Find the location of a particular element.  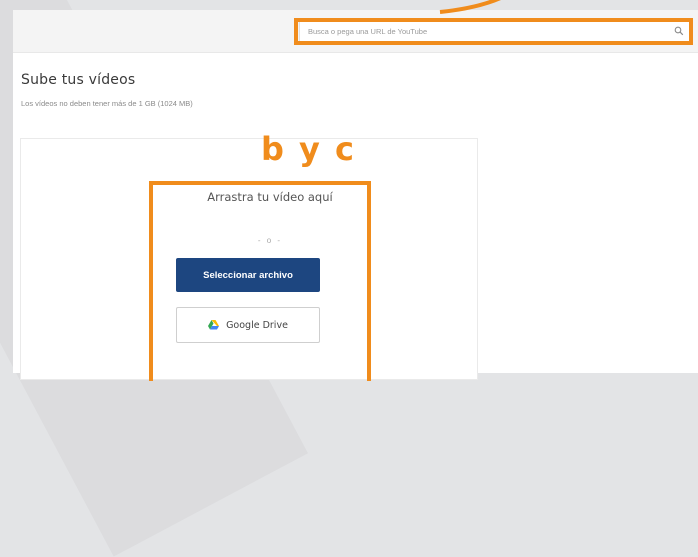

annotation-box-upload is located at coordinates (260, 281).